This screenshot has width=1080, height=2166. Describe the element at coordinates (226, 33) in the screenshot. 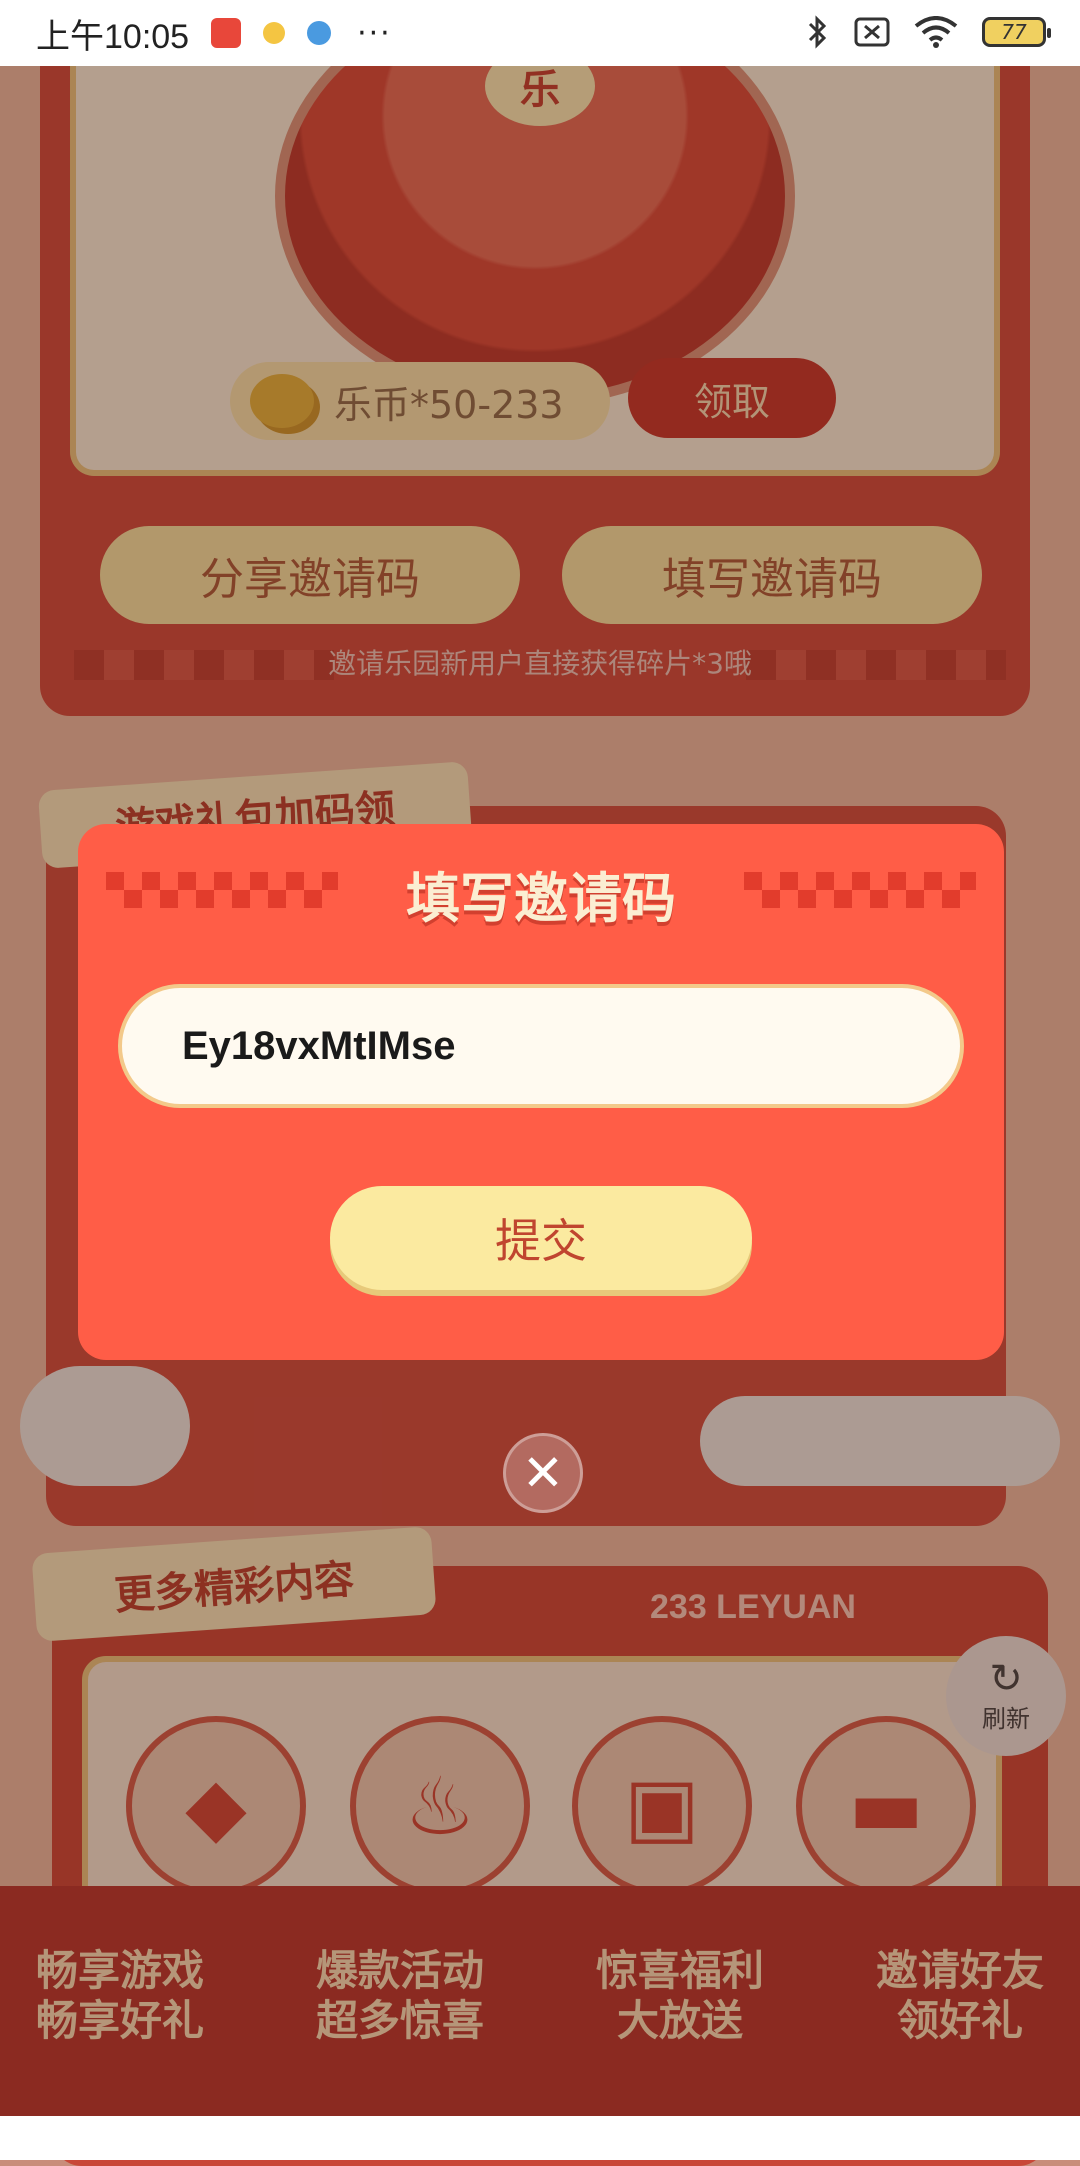

I see `app-58-icon` at that location.